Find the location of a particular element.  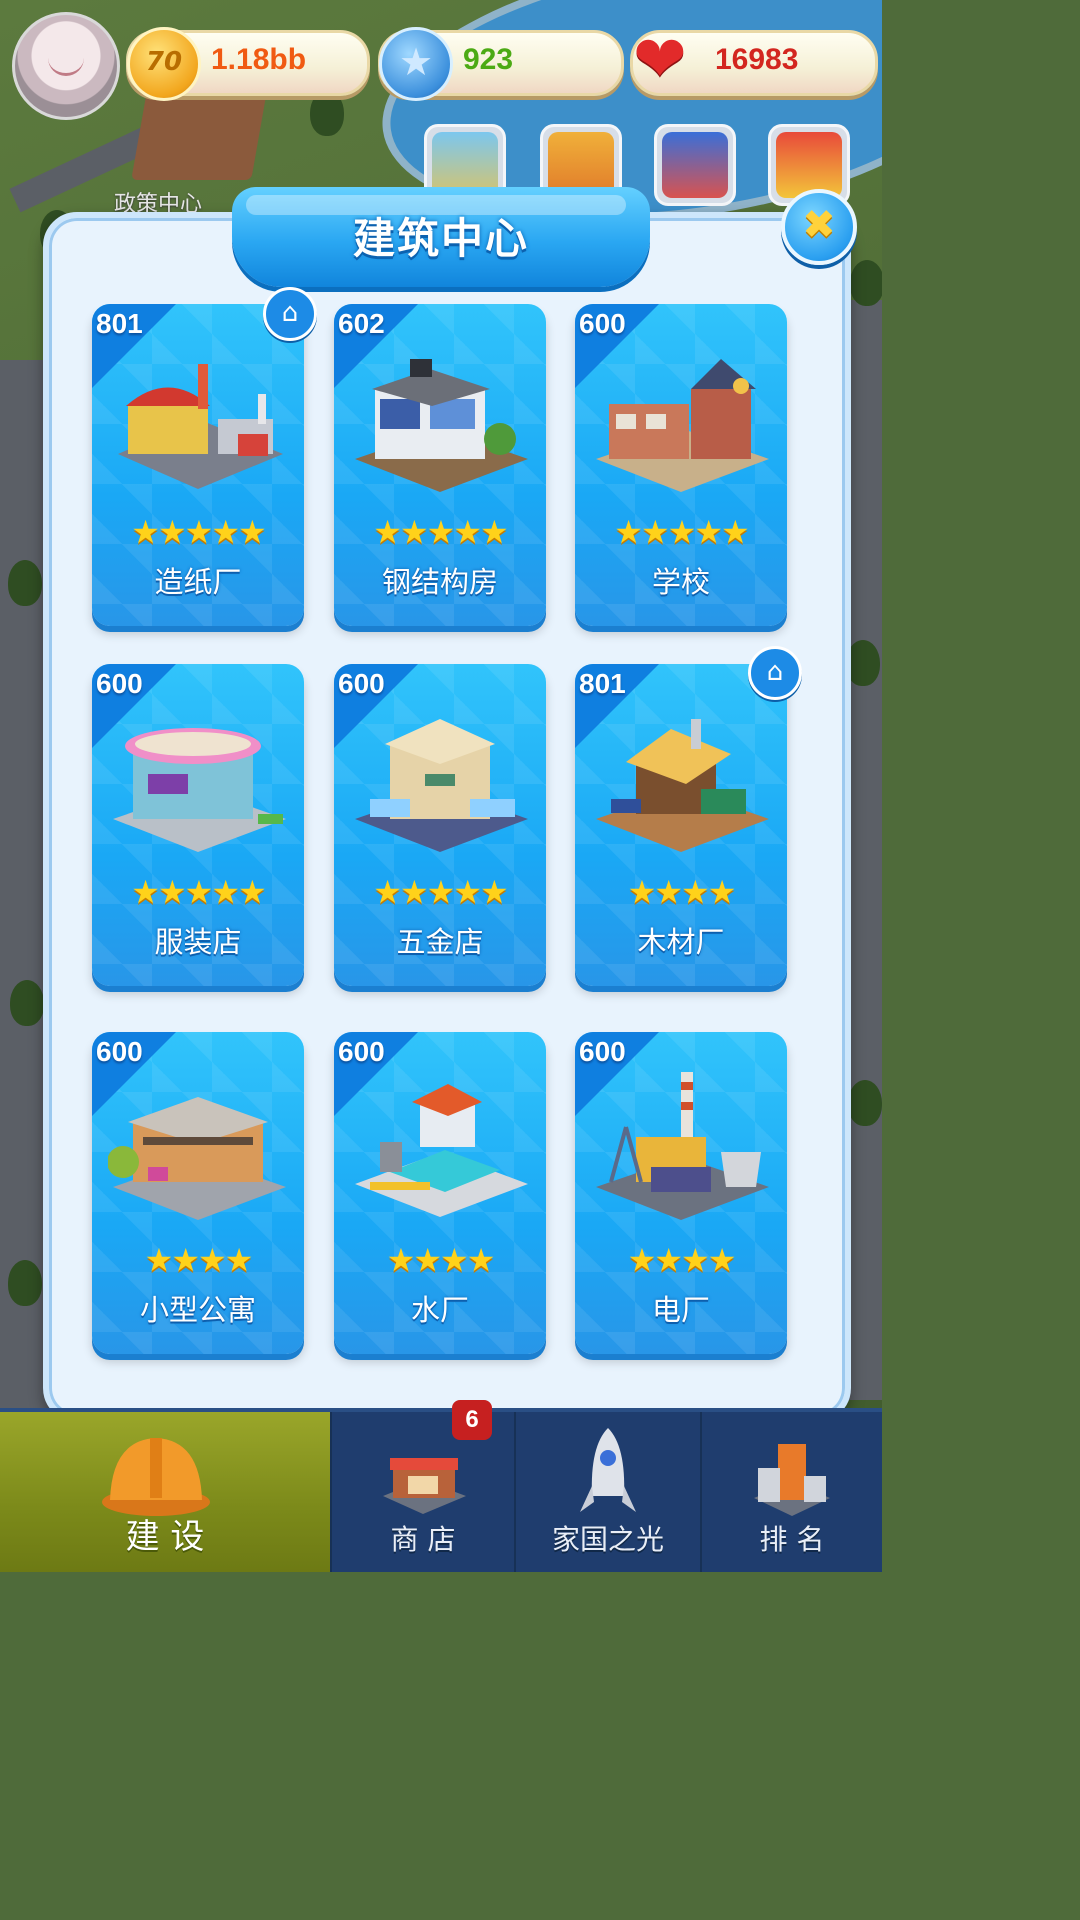

building-name: 学校 is located at coordinates (680, 582).